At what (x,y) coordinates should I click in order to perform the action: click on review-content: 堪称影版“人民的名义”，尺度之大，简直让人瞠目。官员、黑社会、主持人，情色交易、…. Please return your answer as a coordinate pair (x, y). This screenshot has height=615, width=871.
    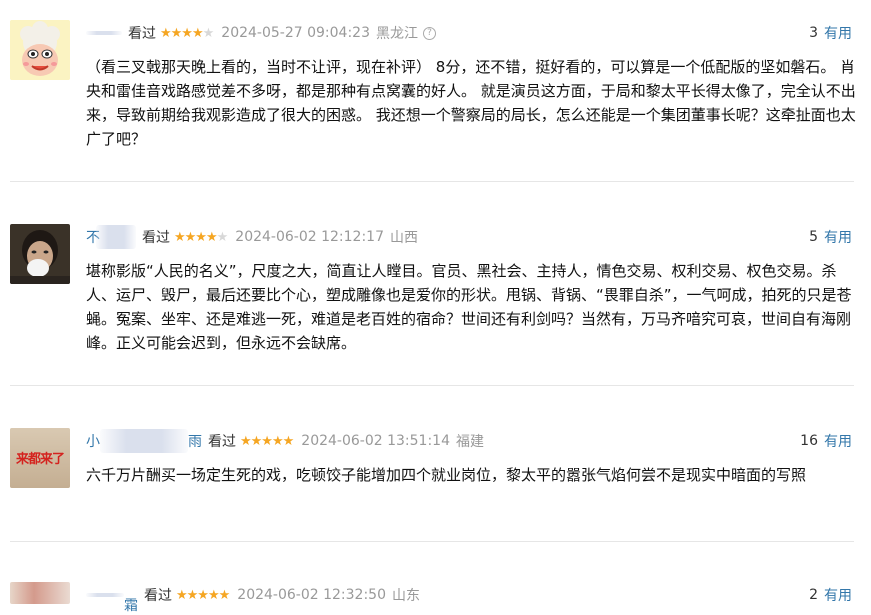
    Looking at the image, I should click on (469, 307).